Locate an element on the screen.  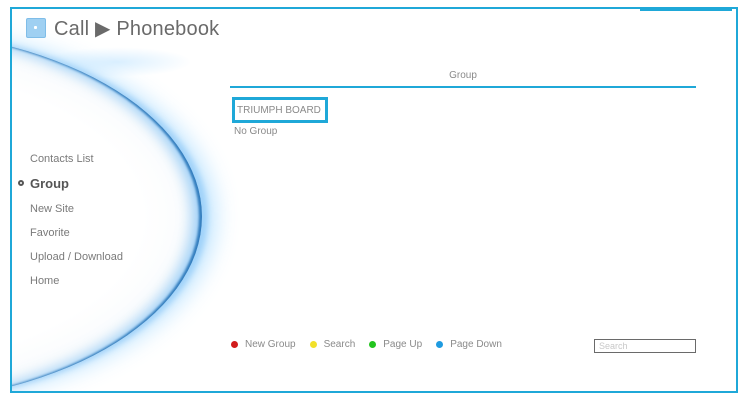
legend-label: Page Up is located at coordinates (403, 344).